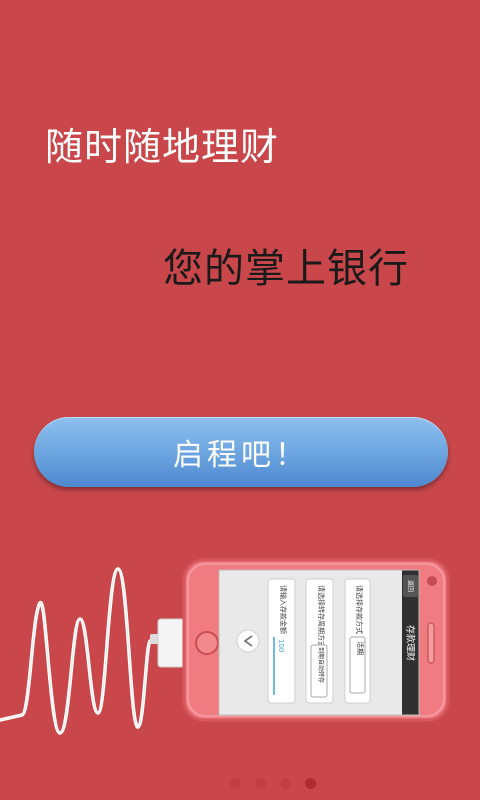 Image resolution: width=480 pixels, height=800 pixels. What do you see at coordinates (283, 609) in the screenshot?
I see `field-label: 请输入存款金额` at bounding box center [283, 609].